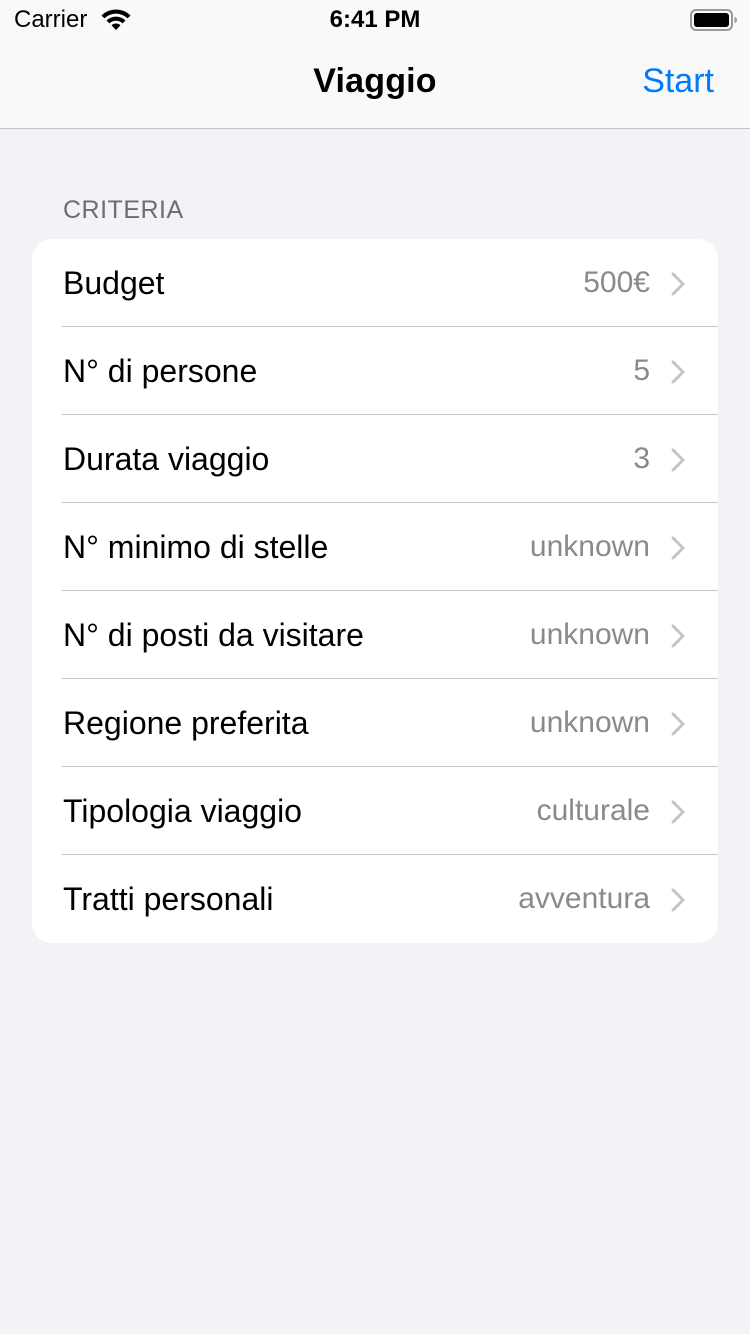  What do you see at coordinates (678, 81) in the screenshot?
I see `start-button: Start` at bounding box center [678, 81].